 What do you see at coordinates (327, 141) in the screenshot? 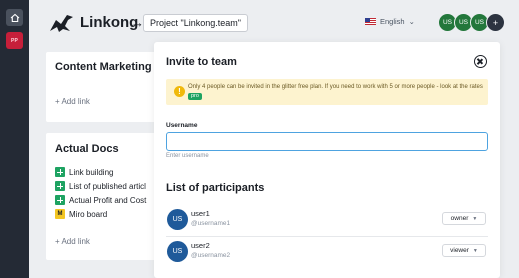
I see `username-input` at bounding box center [327, 141].